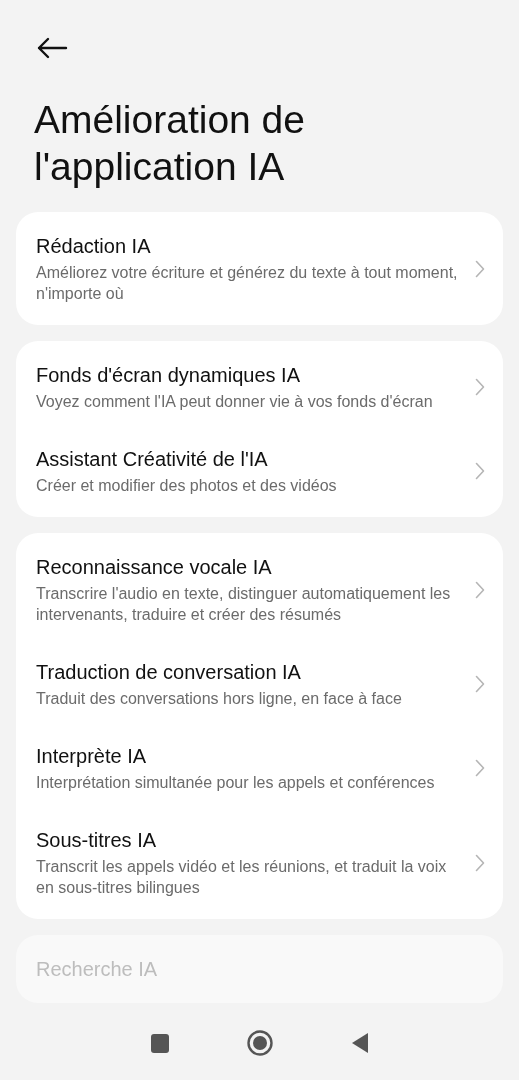  Describe the element at coordinates (168, 375) in the screenshot. I see `item-title: Fonds d'écran dynamiques IA` at that location.